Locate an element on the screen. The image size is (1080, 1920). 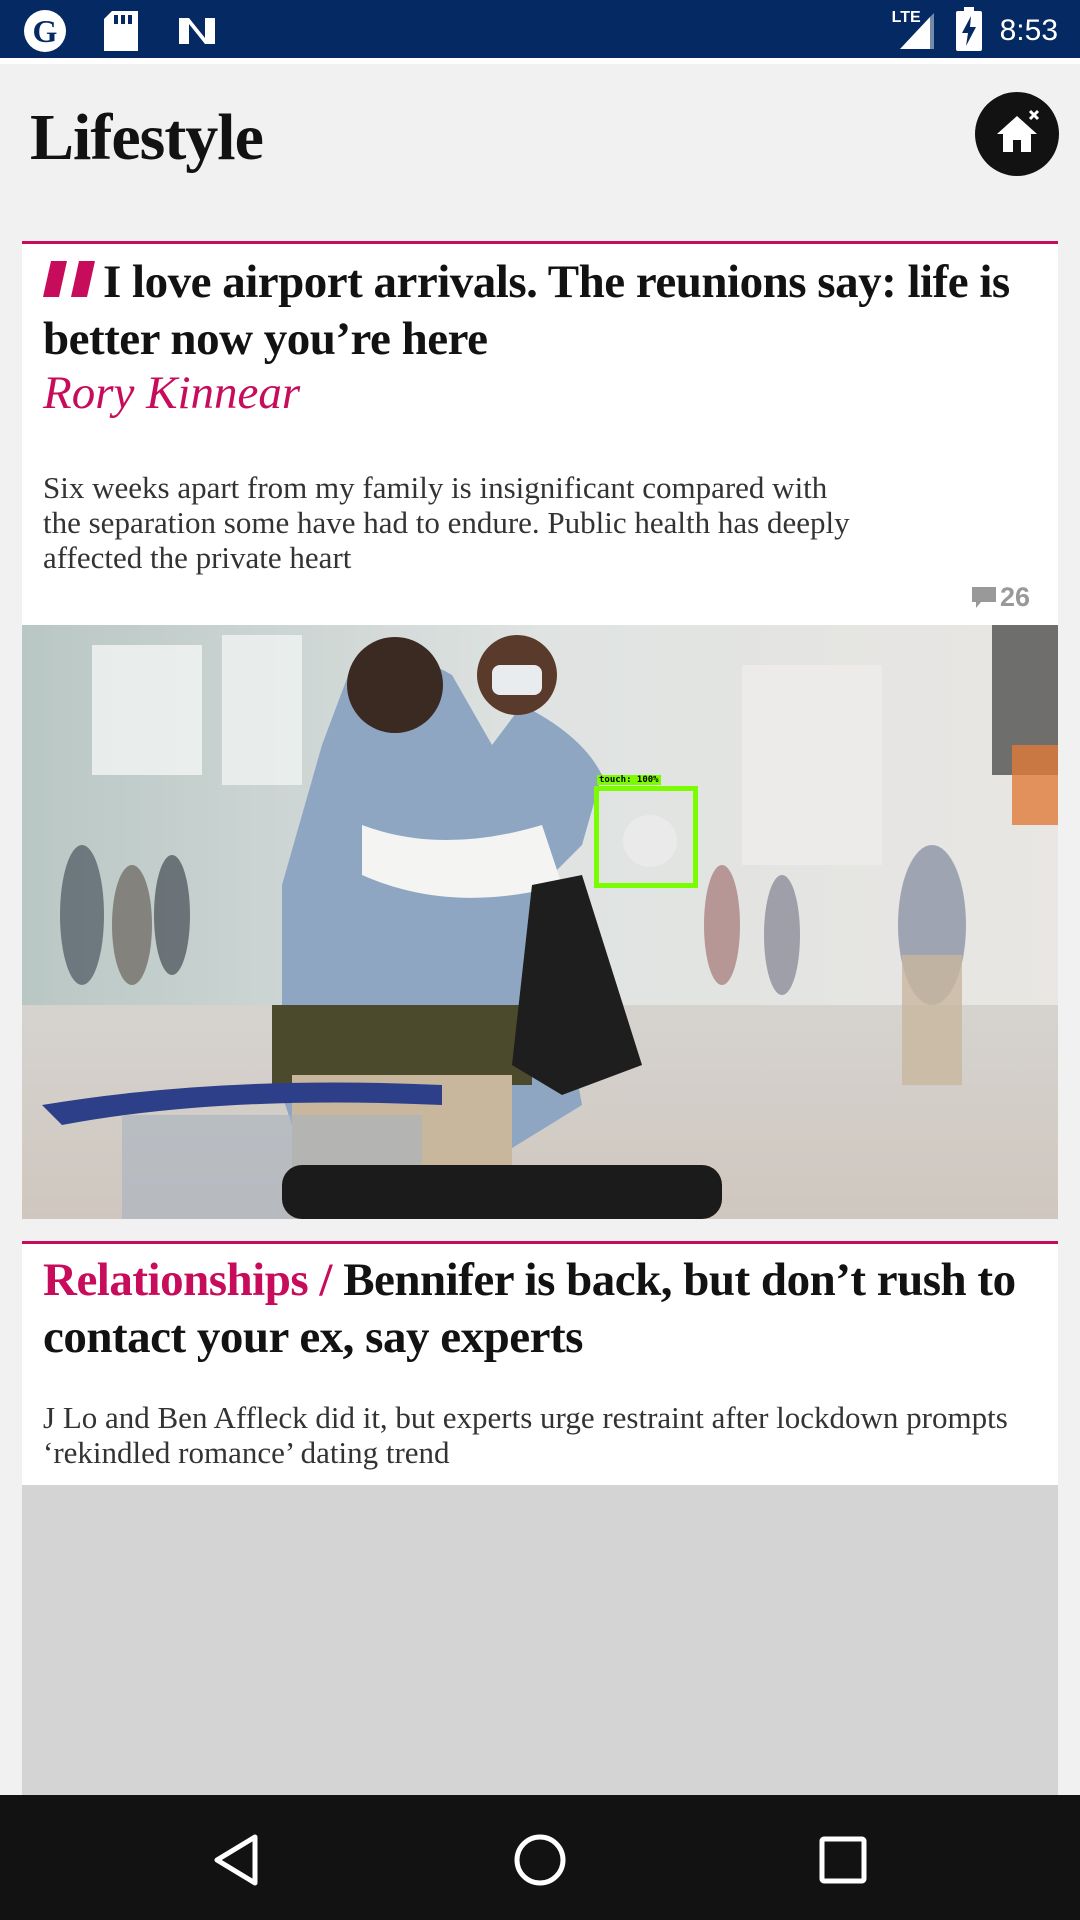
touch-indicator-label: touch: 100% is located at coordinates (629, 780).